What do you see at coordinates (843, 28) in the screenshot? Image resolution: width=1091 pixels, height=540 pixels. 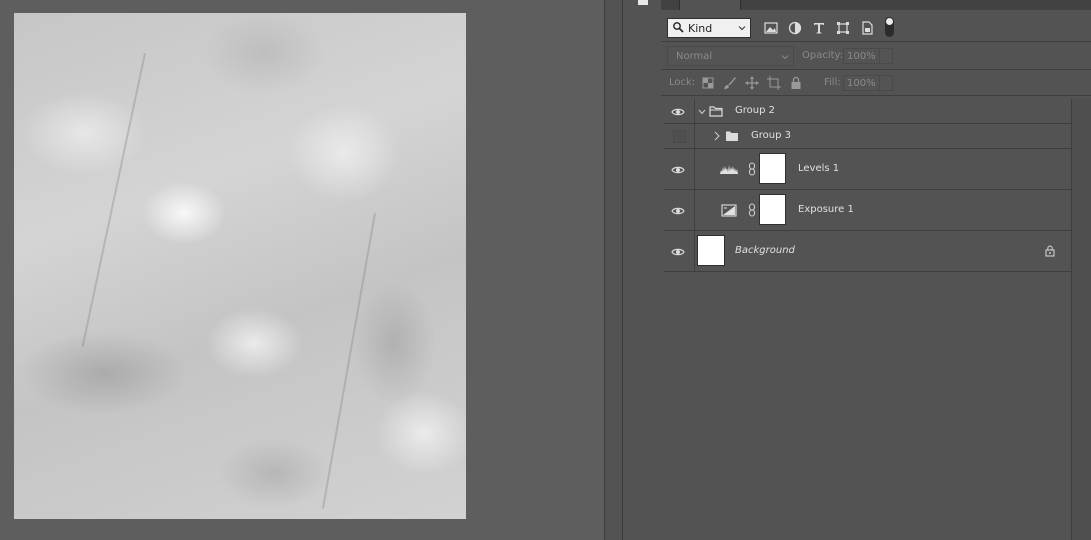 I see `shape-filter-icon` at bounding box center [843, 28].